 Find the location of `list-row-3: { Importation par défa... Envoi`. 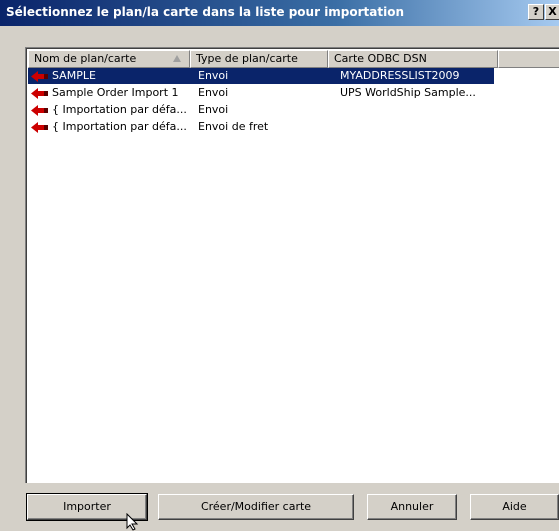

list-row-3: { Importation par défa... Envoi is located at coordinates (261, 110).